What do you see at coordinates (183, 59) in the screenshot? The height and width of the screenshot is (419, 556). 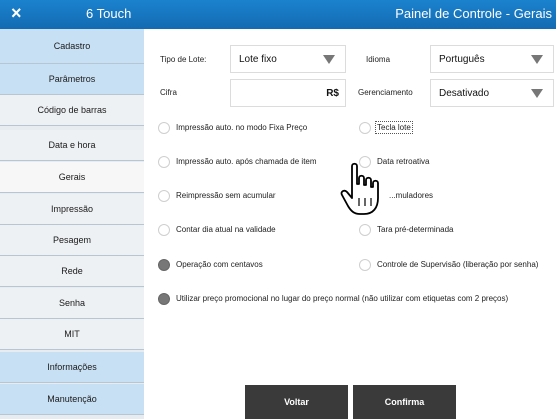 I see `tipo-lote-label: Tipo de Lote:` at bounding box center [183, 59].